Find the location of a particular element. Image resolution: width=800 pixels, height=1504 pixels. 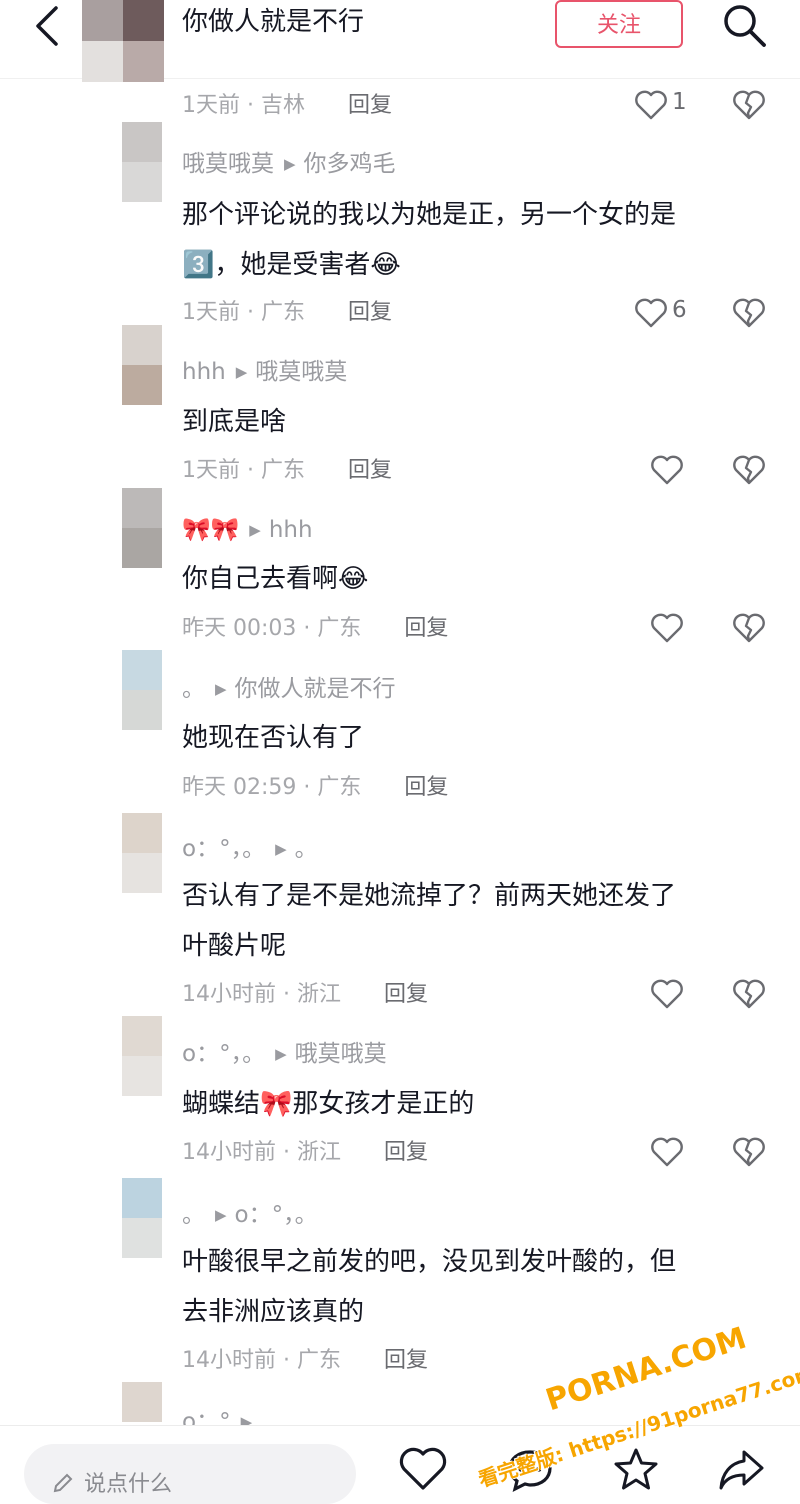

comment-time-location: 1天前 · 广东 is located at coordinates (243, 470).